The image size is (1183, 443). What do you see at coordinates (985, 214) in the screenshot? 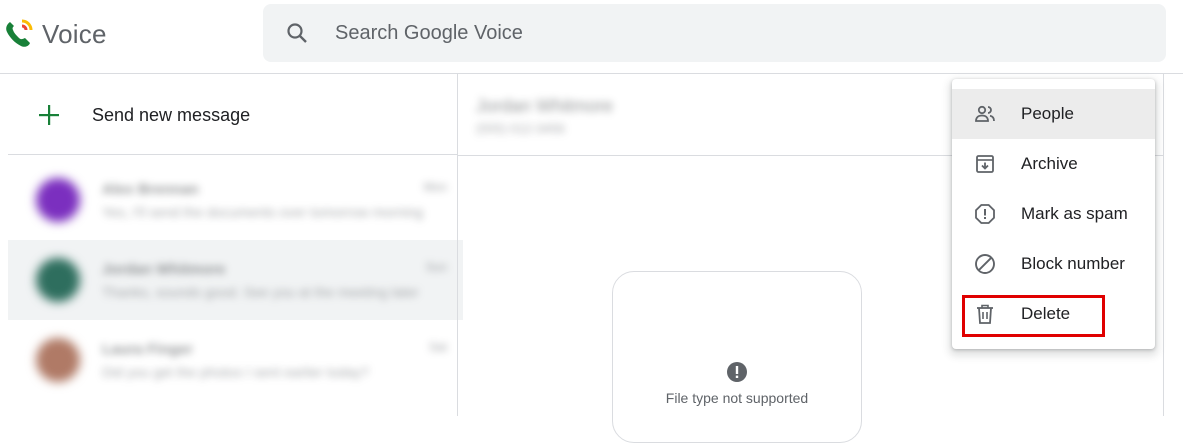
I see `spam-icon` at bounding box center [985, 214].